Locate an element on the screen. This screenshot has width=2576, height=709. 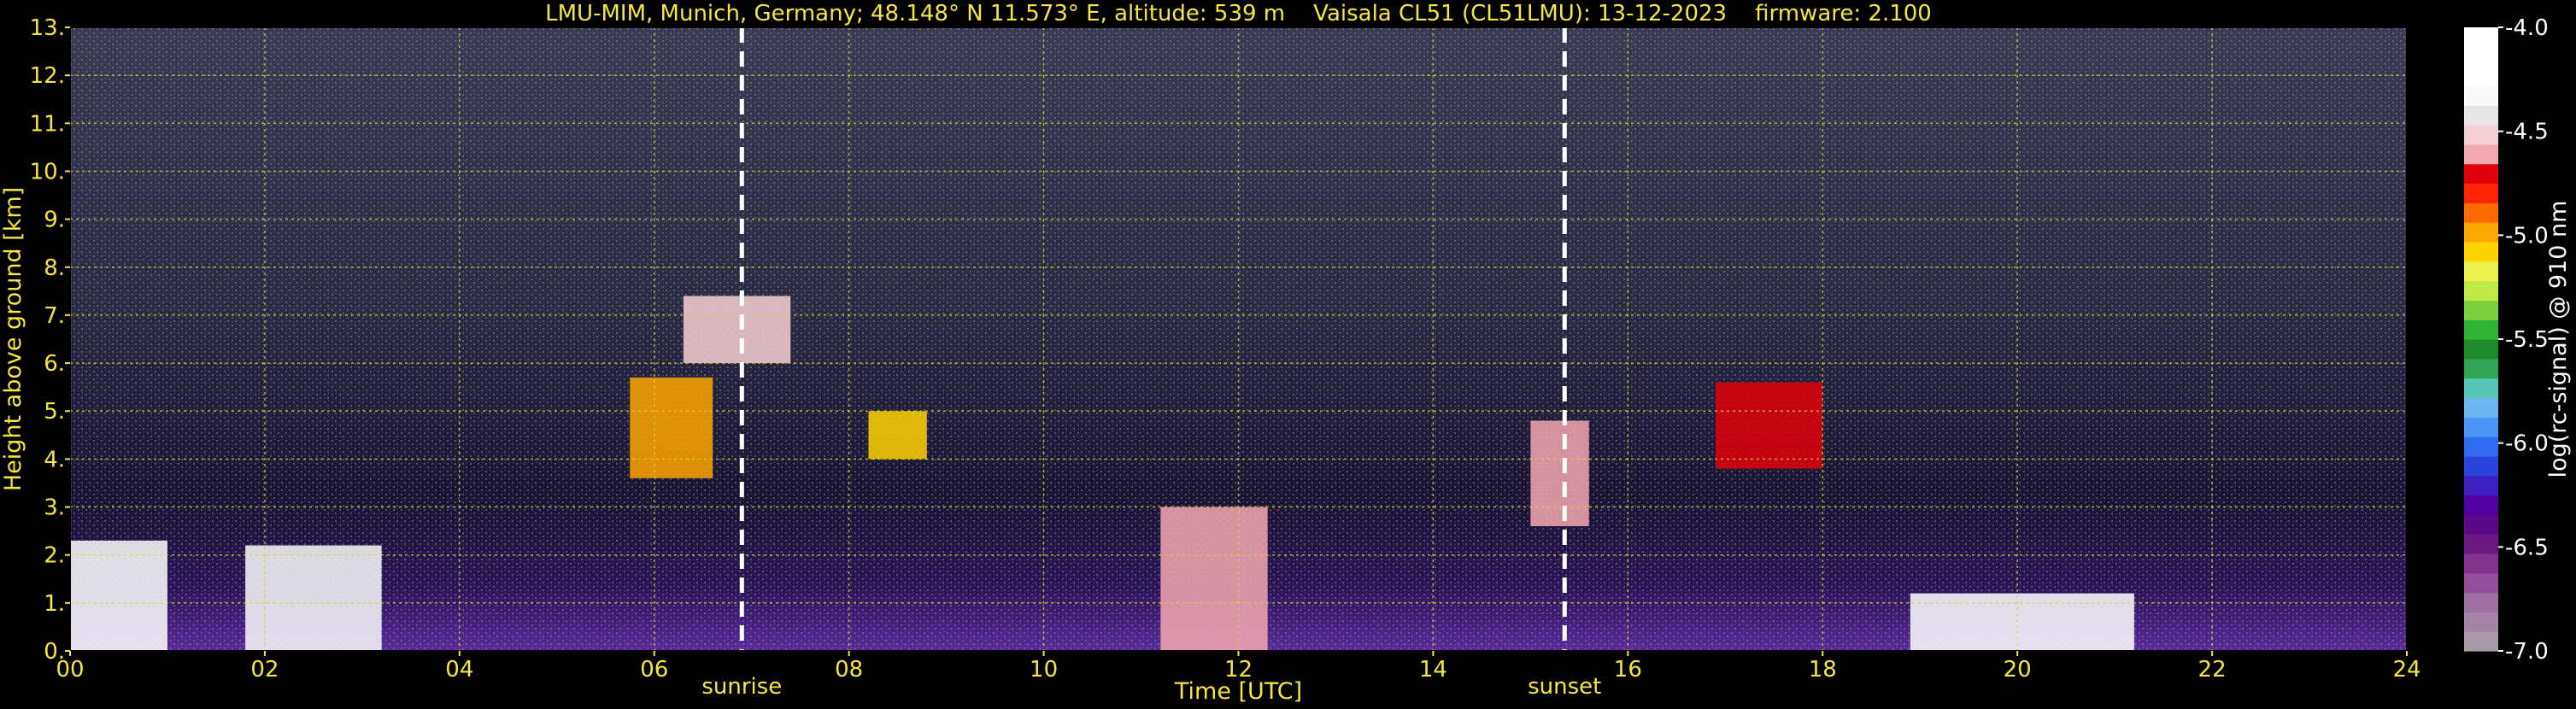
y-tick-label: 9. is located at coordinates (54, 221).